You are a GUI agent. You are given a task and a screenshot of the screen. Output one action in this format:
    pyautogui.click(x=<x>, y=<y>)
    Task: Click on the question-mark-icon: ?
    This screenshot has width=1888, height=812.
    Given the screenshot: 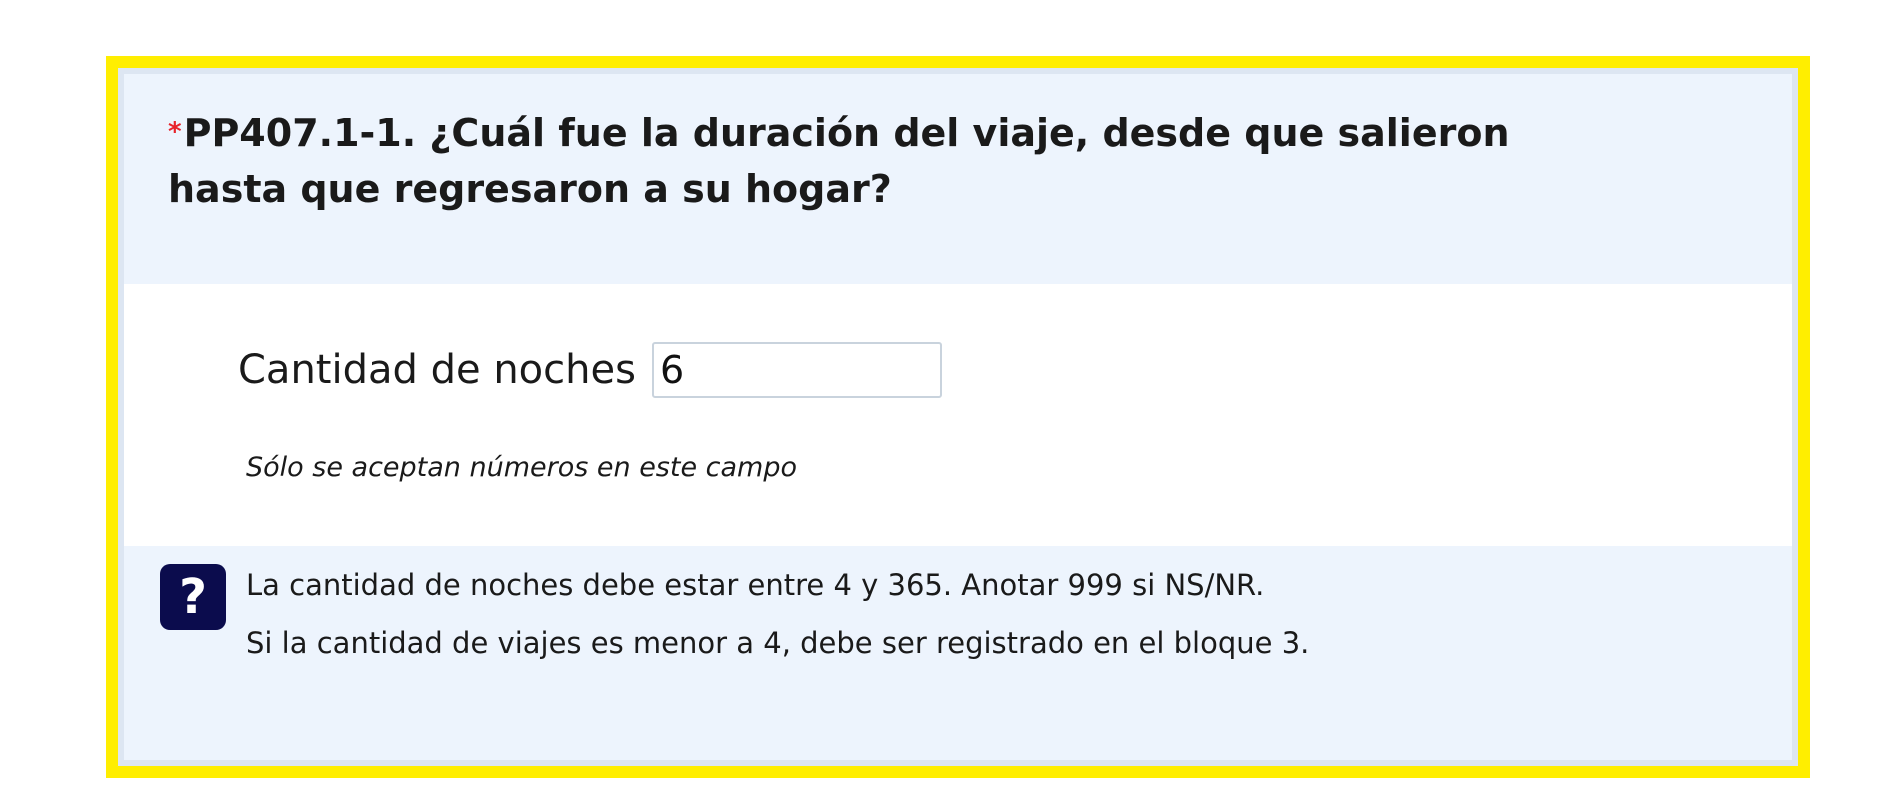 What is the action you would take?
    pyautogui.click(x=193, y=597)
    